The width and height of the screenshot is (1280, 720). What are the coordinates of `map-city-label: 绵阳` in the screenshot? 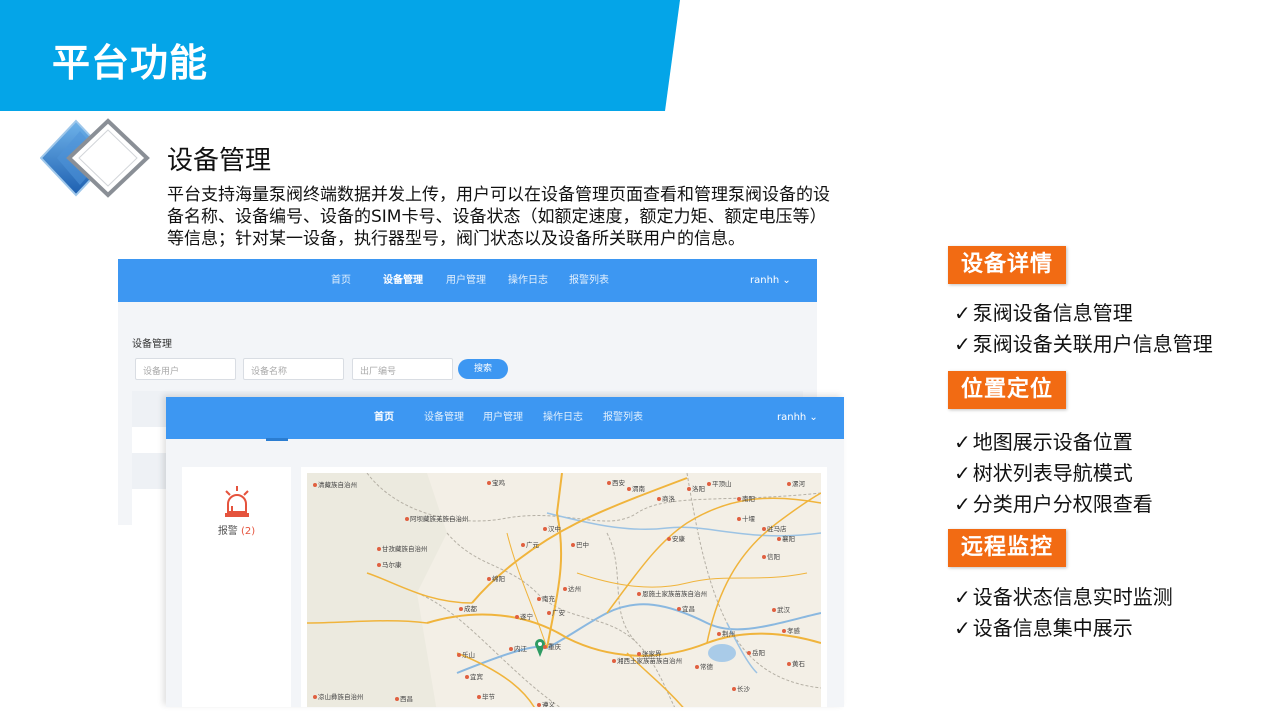 It's located at (496, 578).